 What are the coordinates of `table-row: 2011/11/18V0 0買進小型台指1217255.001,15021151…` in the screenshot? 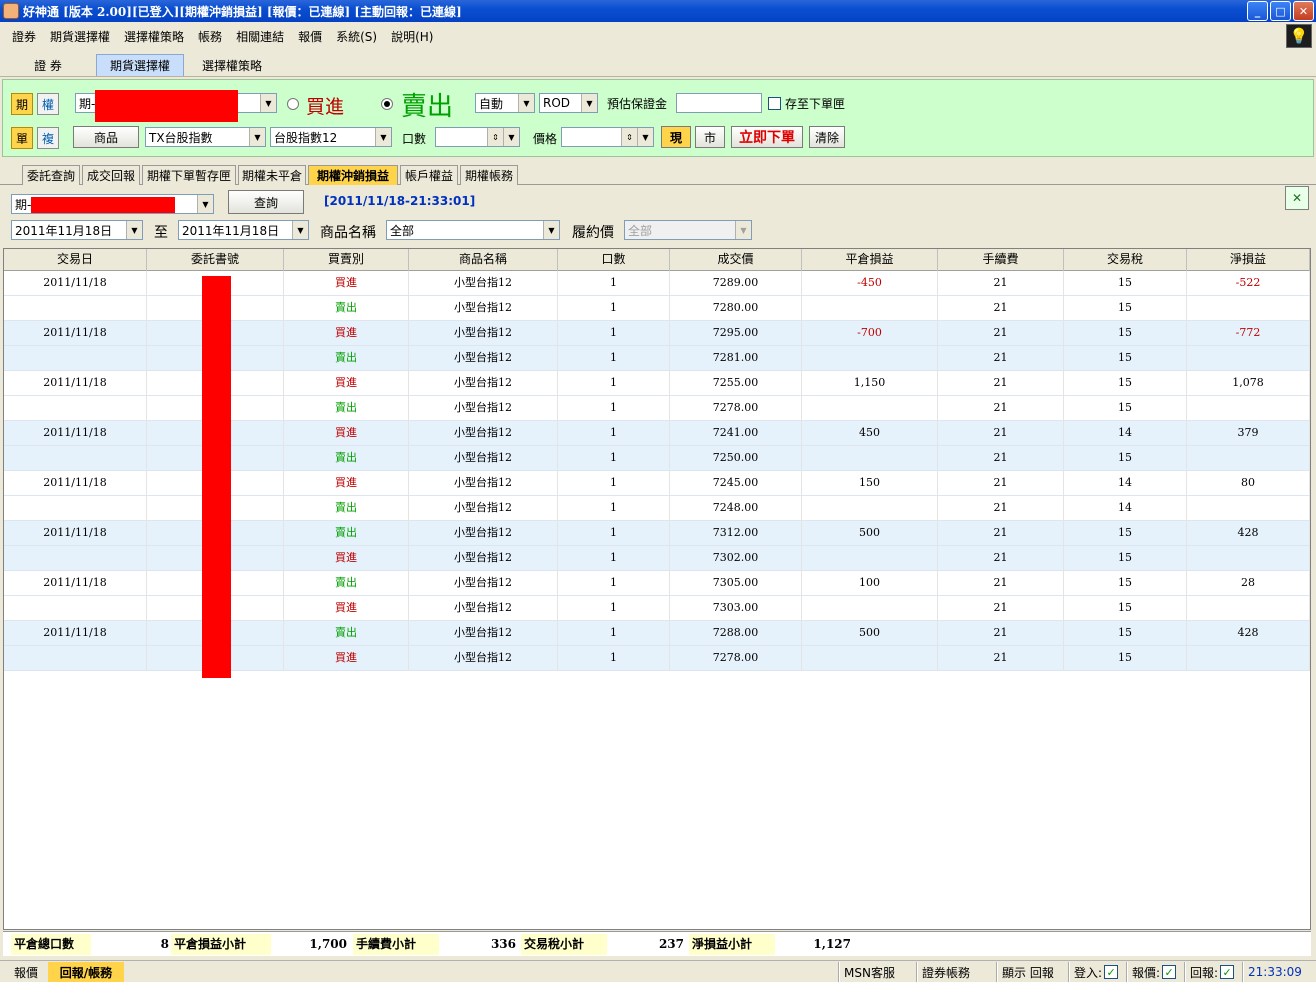 It's located at (657, 383).